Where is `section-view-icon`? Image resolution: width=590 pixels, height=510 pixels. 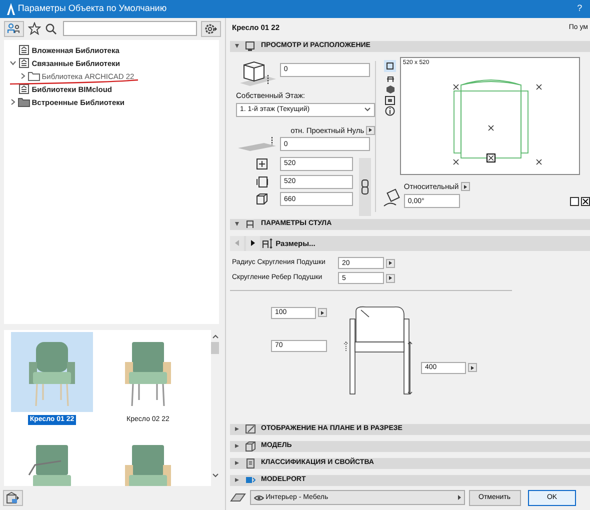 section-view-icon is located at coordinates (390, 100).